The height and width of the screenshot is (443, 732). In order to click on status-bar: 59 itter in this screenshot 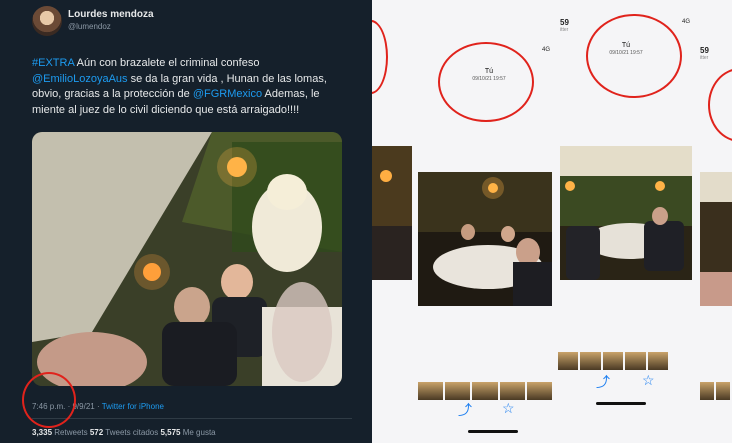, I will do `click(714, 52)`.